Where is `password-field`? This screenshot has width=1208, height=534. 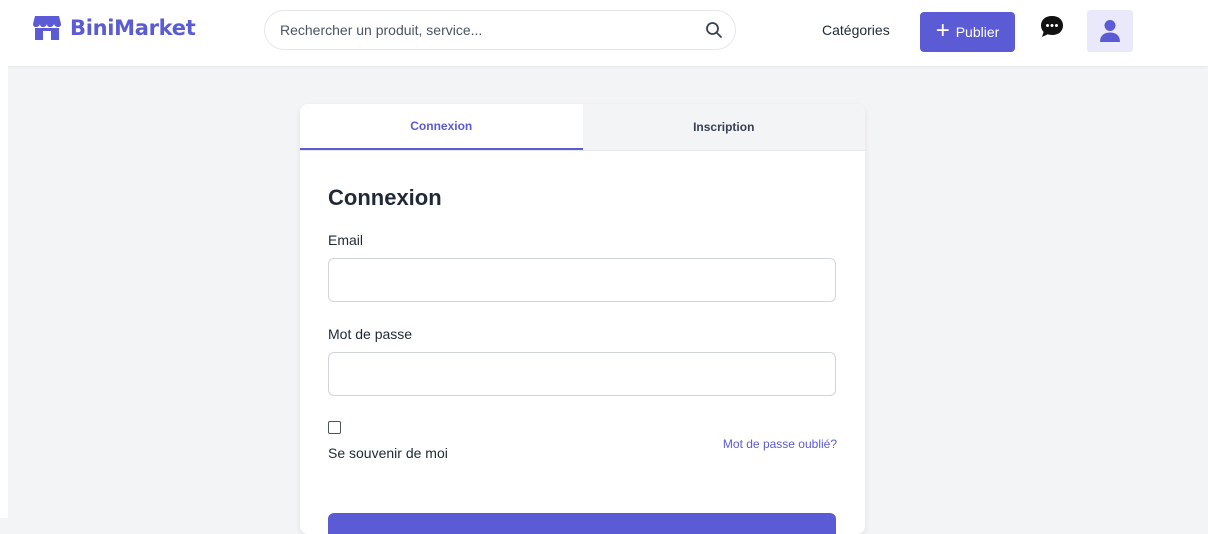
password-field is located at coordinates (582, 374).